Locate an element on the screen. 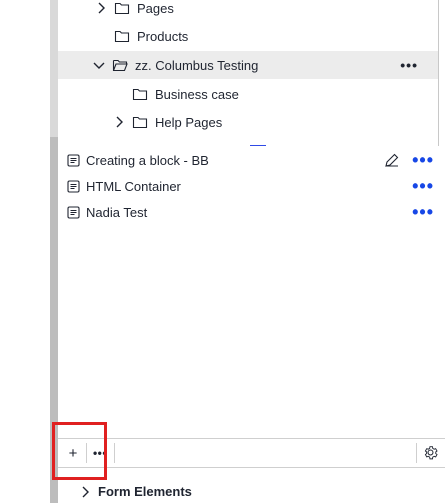  tree-item-label: Pages is located at coordinates (155, 8).